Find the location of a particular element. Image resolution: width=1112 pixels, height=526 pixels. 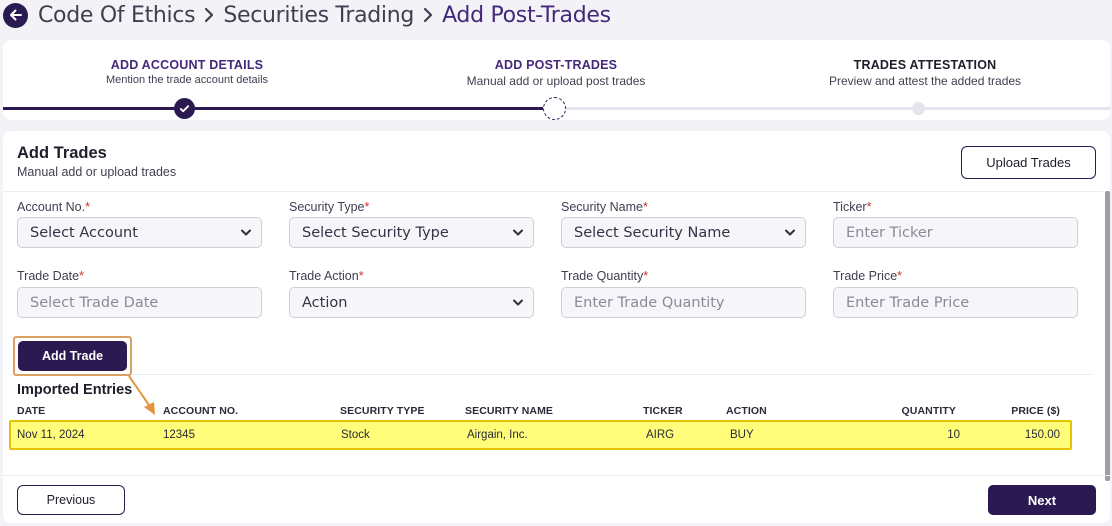

trade-quantity-placeholder: Enter Trade Quantity is located at coordinates (649, 302).